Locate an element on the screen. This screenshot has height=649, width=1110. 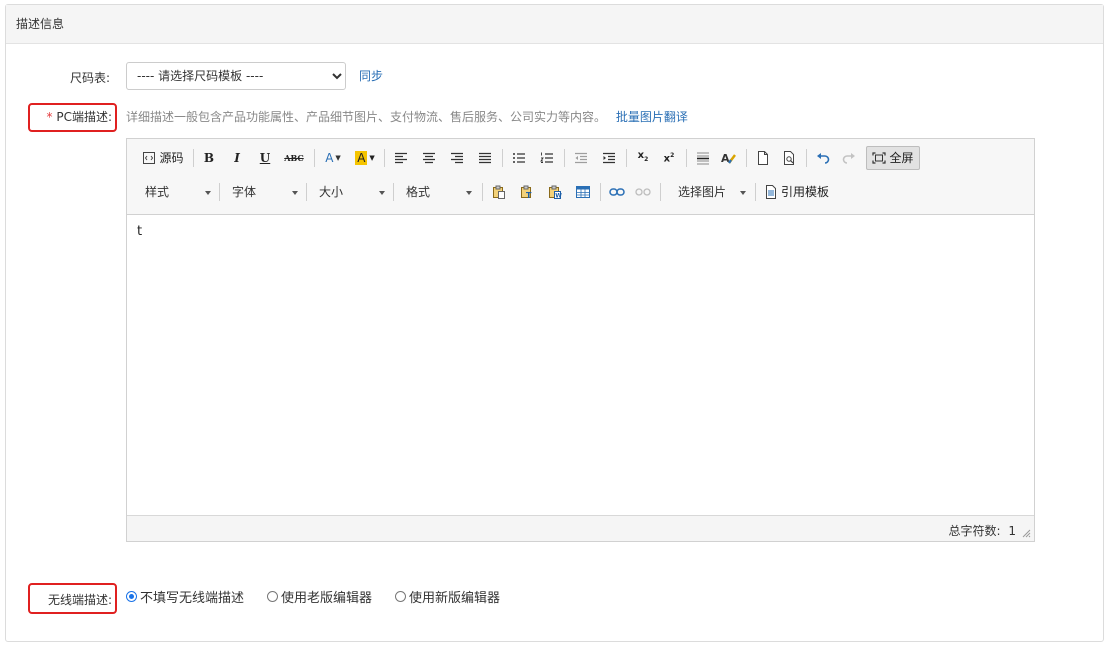
paste-word-button: W is located at coordinates (555, 192).